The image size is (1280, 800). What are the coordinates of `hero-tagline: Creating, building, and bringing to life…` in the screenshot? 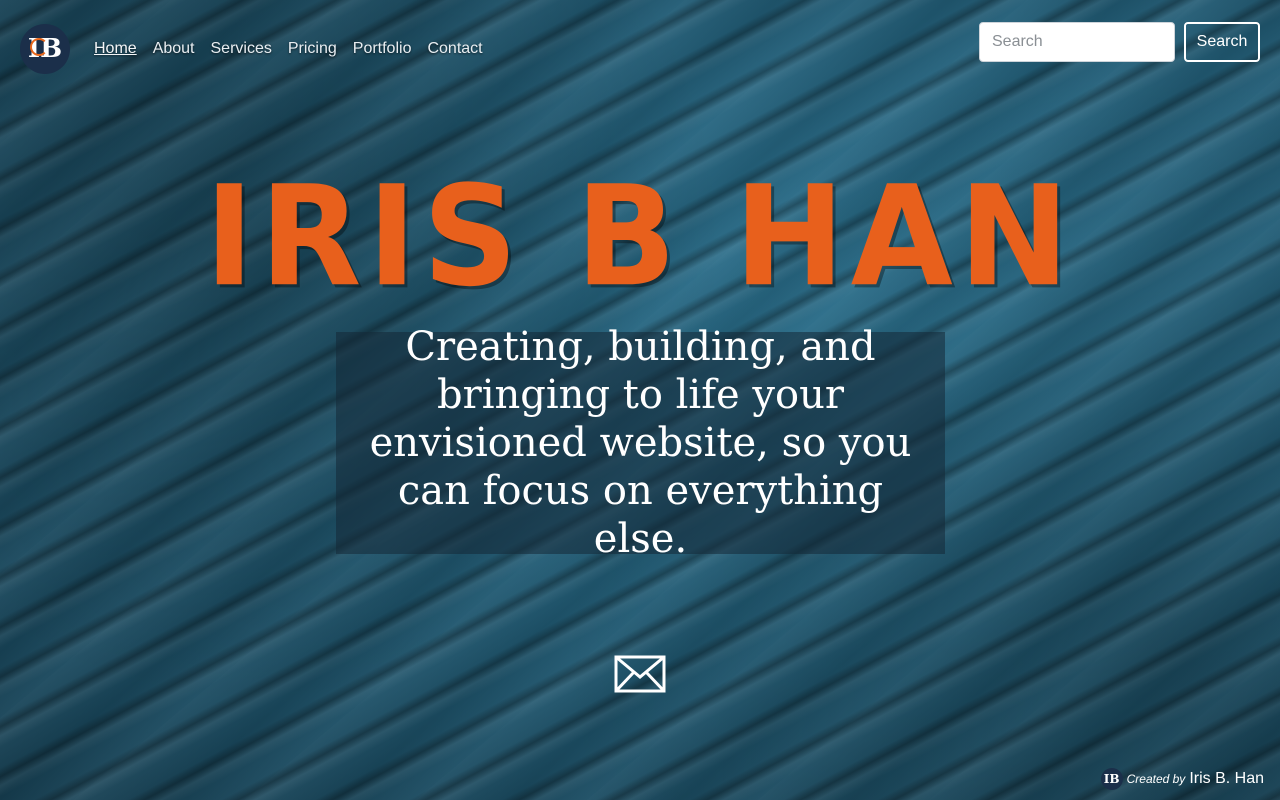 It's located at (640, 443).